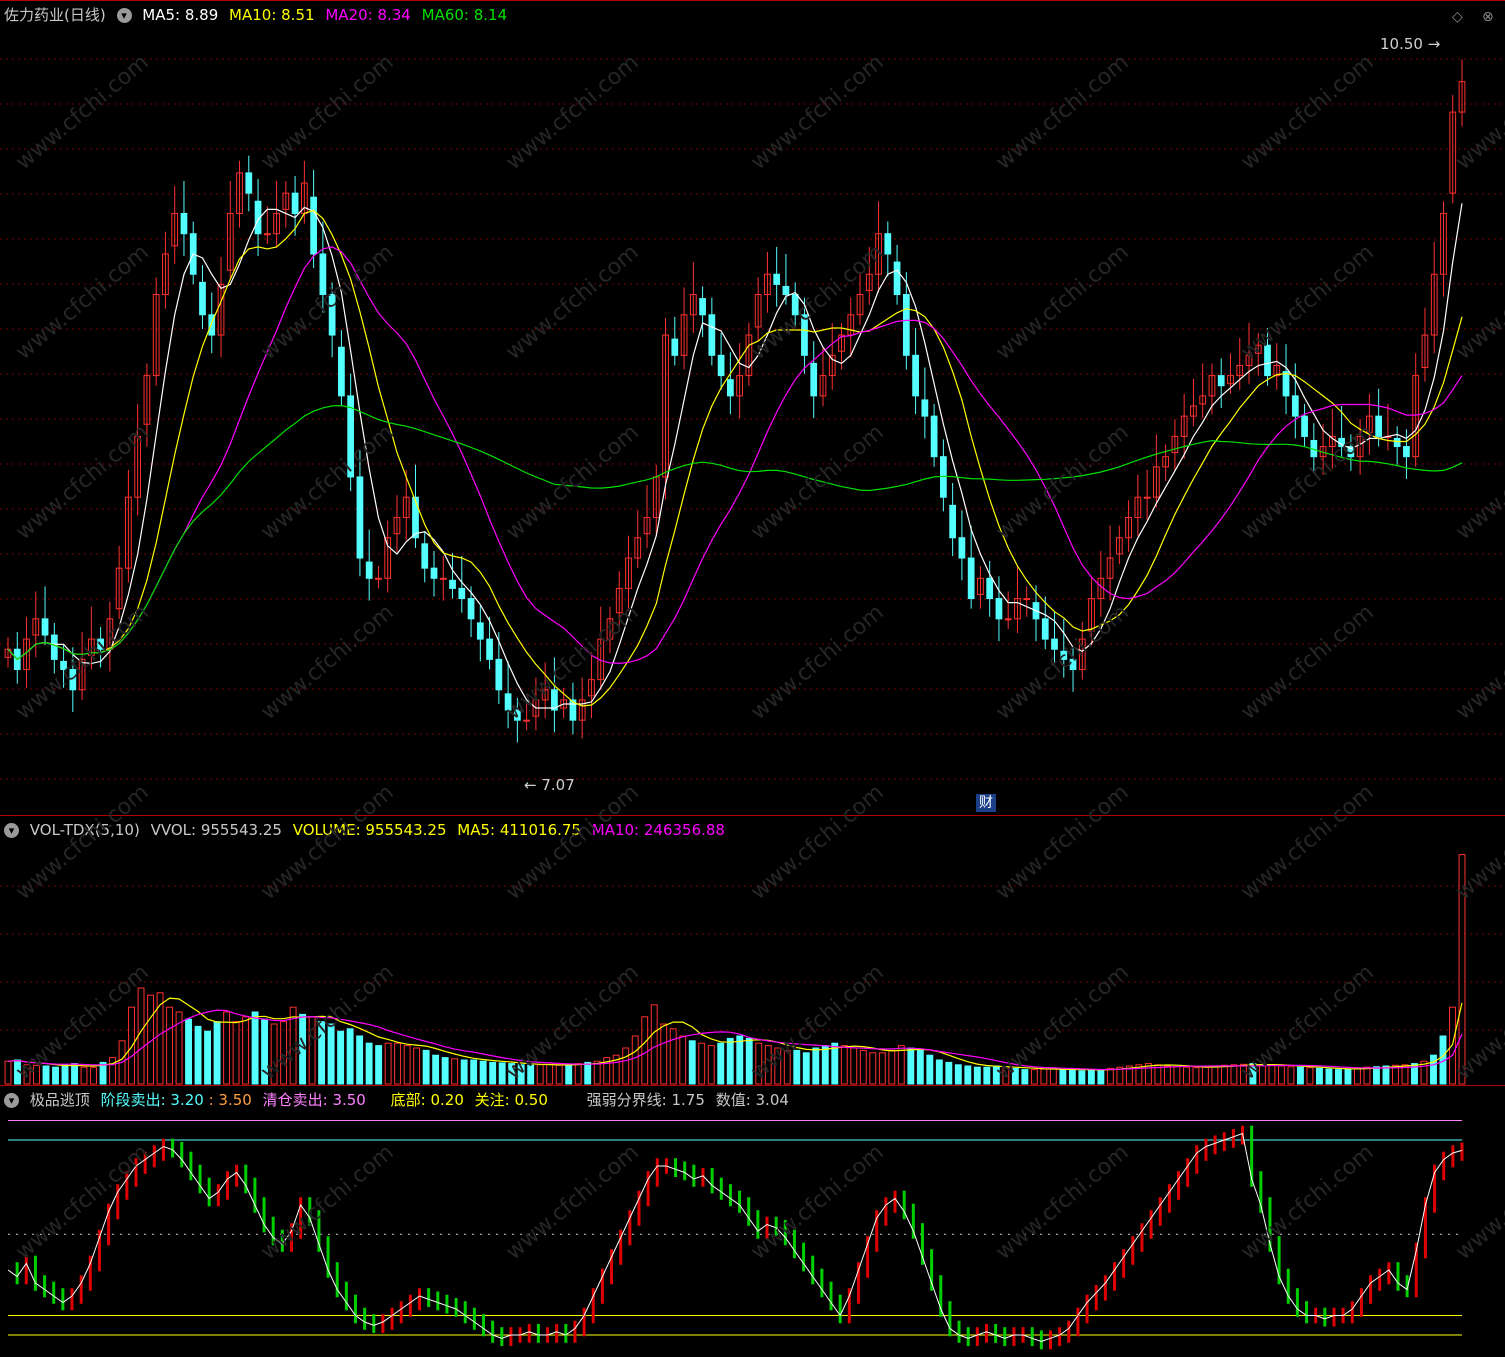 The width and height of the screenshot is (1505, 1357). Describe the element at coordinates (85, 830) in the screenshot. I see `volume-indicator-title: VOL-TDX(5,10)` at that location.